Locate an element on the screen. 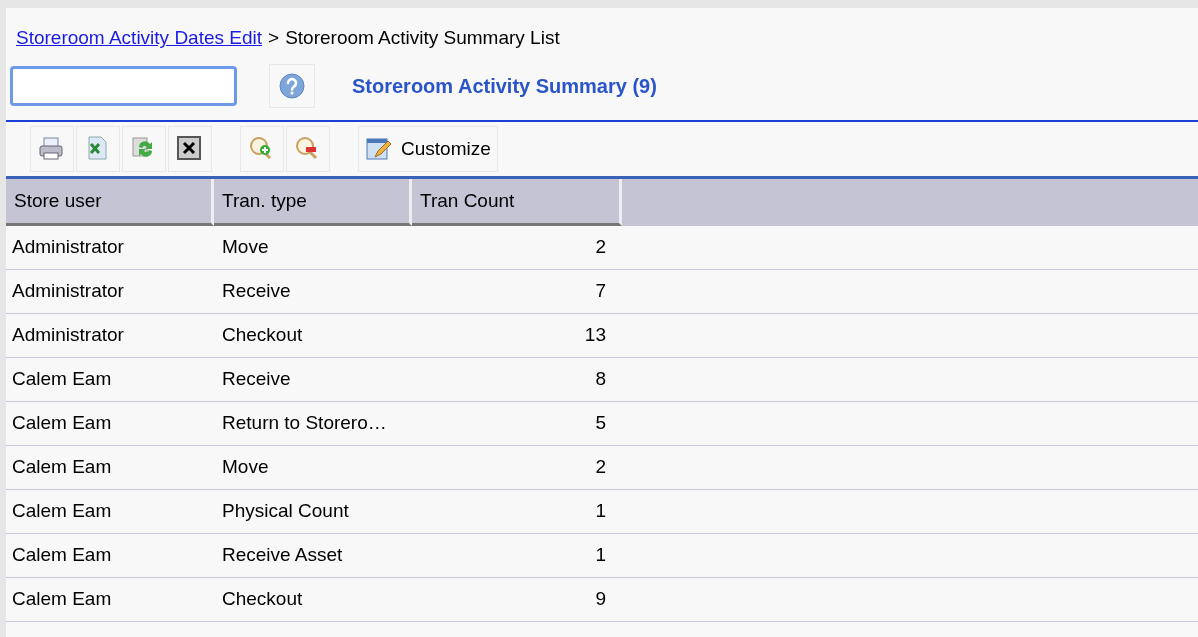 This screenshot has height=637, width=1198. table-cell-text: 7 is located at coordinates (600, 291).